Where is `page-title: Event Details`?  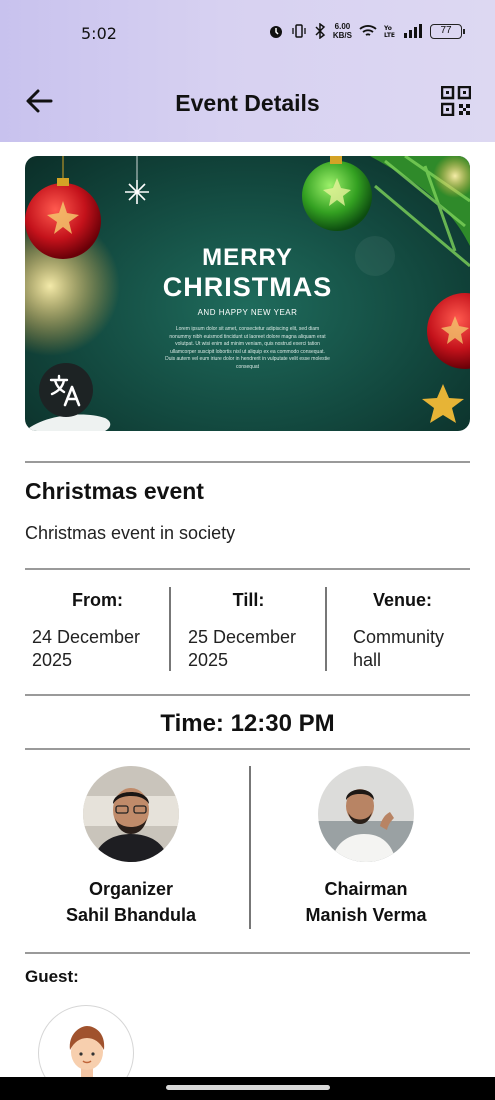 page-title: Event Details is located at coordinates (247, 103).